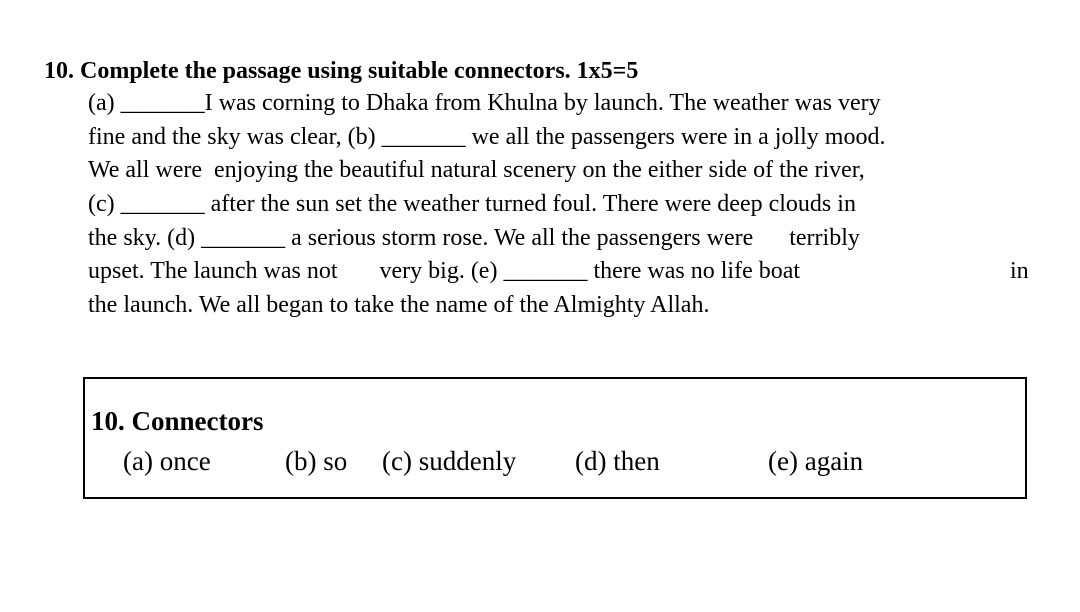  I want to click on answer-item: (c) suddenly, so click(449, 461).